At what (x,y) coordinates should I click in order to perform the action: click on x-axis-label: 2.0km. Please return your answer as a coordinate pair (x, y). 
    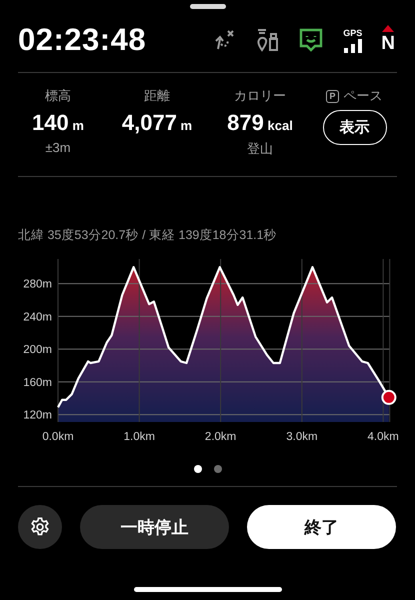
    Looking at the image, I should click on (220, 437).